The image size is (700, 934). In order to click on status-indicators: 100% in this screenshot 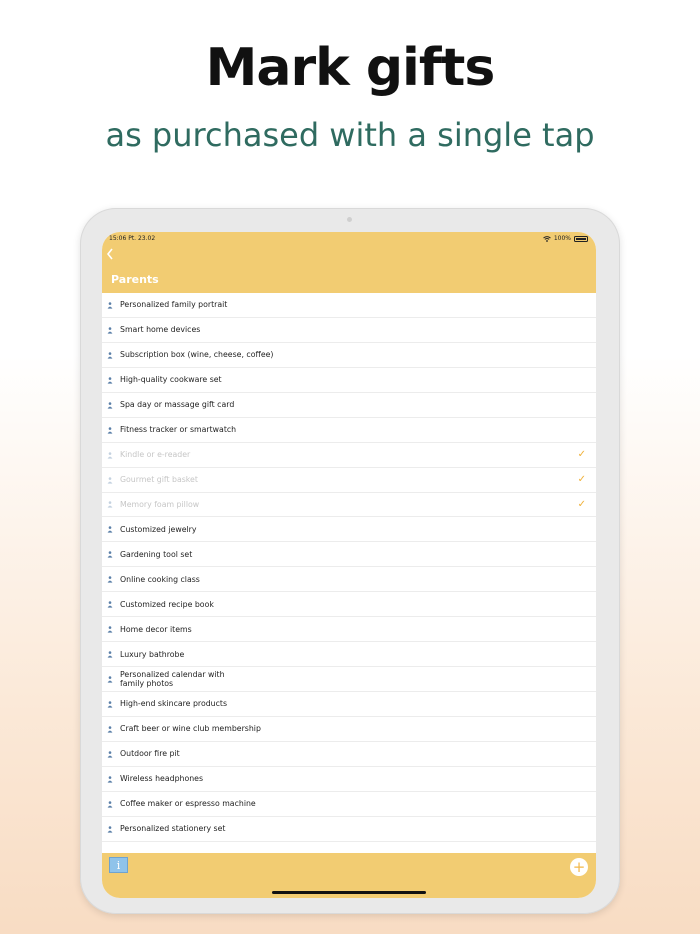, I will do `click(565, 238)`.